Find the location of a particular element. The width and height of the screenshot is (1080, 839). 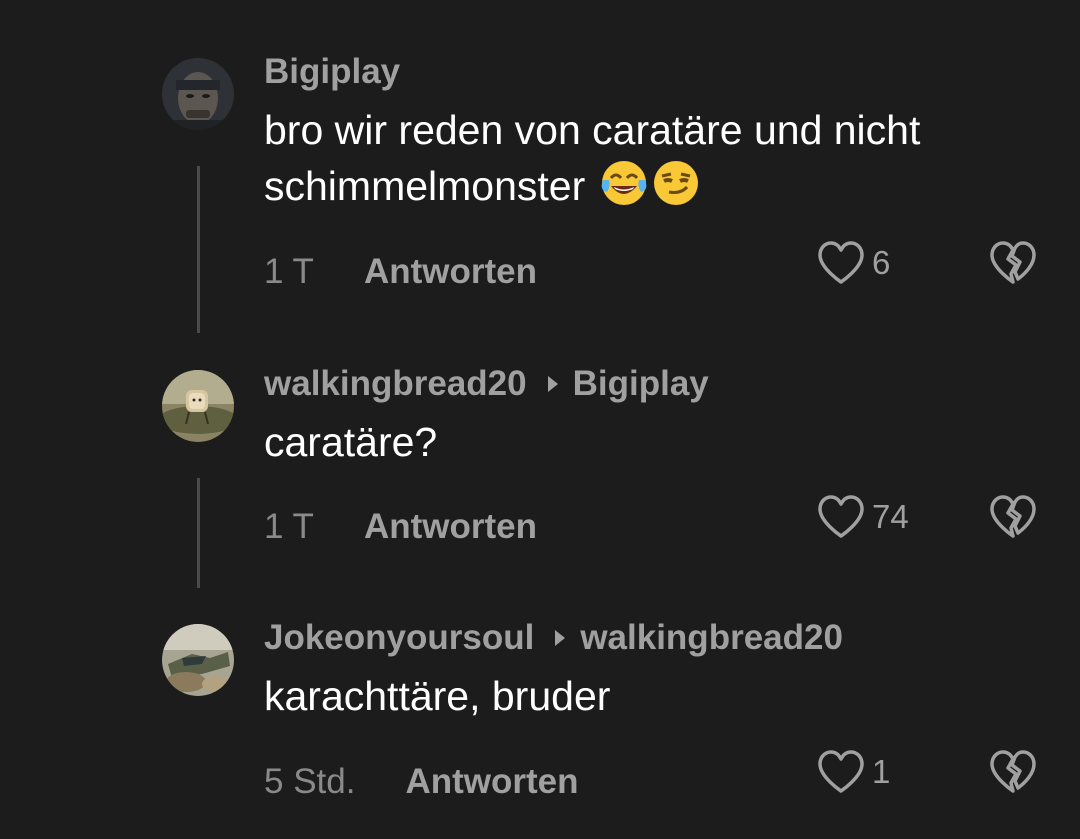

comment-body: karachttäre, bruder is located at coordinates (437, 696).